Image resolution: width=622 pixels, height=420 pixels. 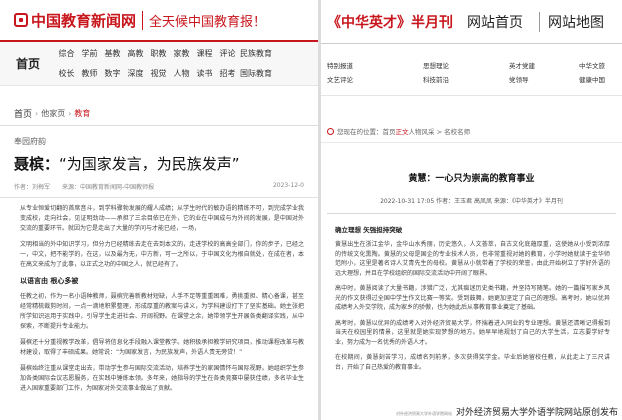 What do you see at coordinates (471, 205) in the screenshot?
I see `article-meta: 2022-10-31 17:05 作者：王玉君 高凤凤 来源：《中华英才》半月刊` at bounding box center [471, 205].